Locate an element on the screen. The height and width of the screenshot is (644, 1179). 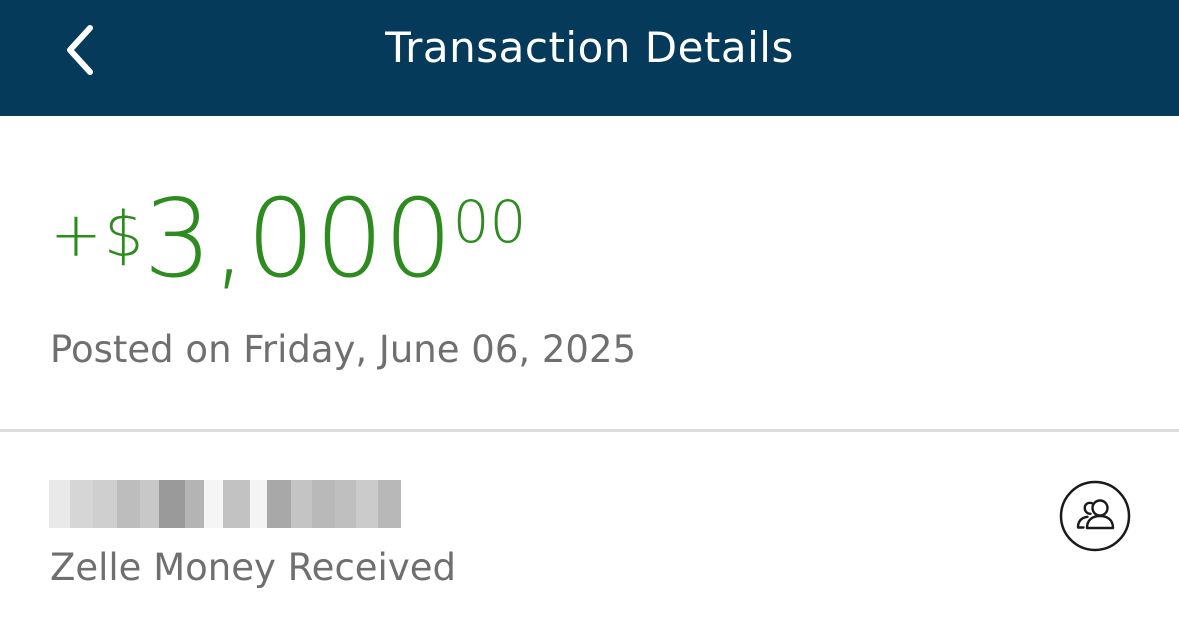
page-title: Transaction Details is located at coordinates (589, 47).